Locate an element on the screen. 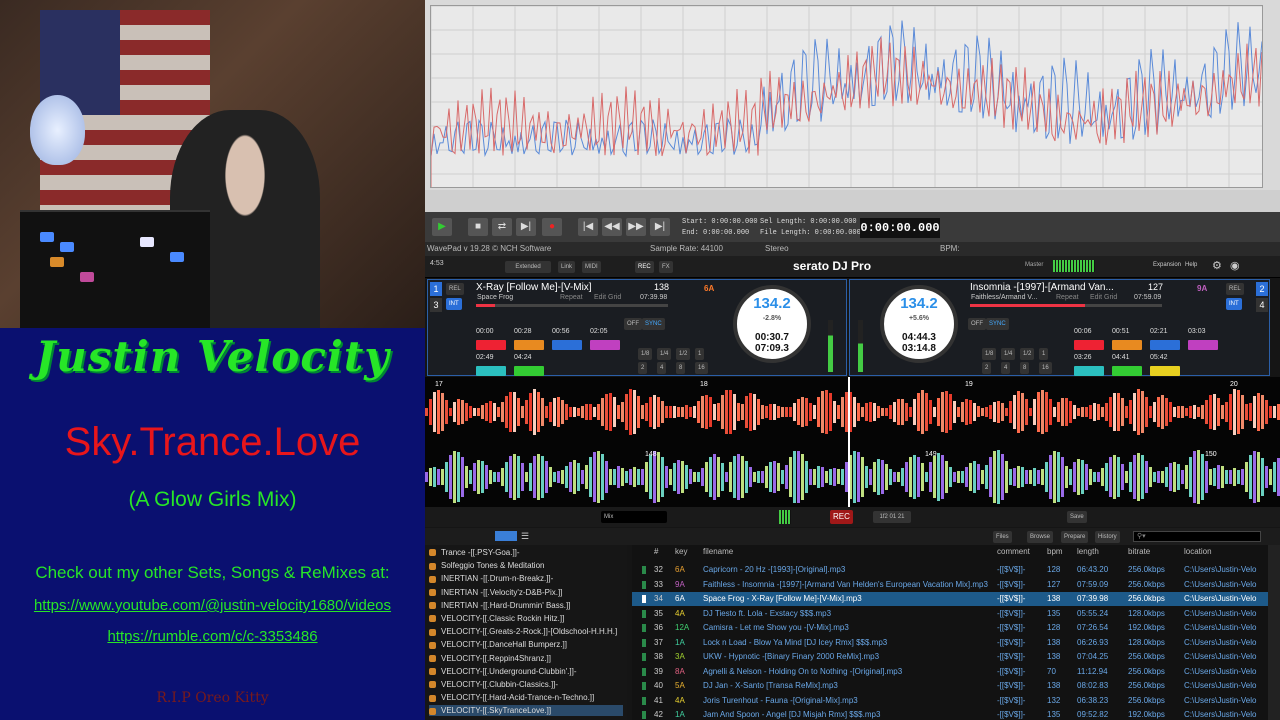 This screenshot has width=1280, height=720. loop-button: ⇄ is located at coordinates (502, 227).